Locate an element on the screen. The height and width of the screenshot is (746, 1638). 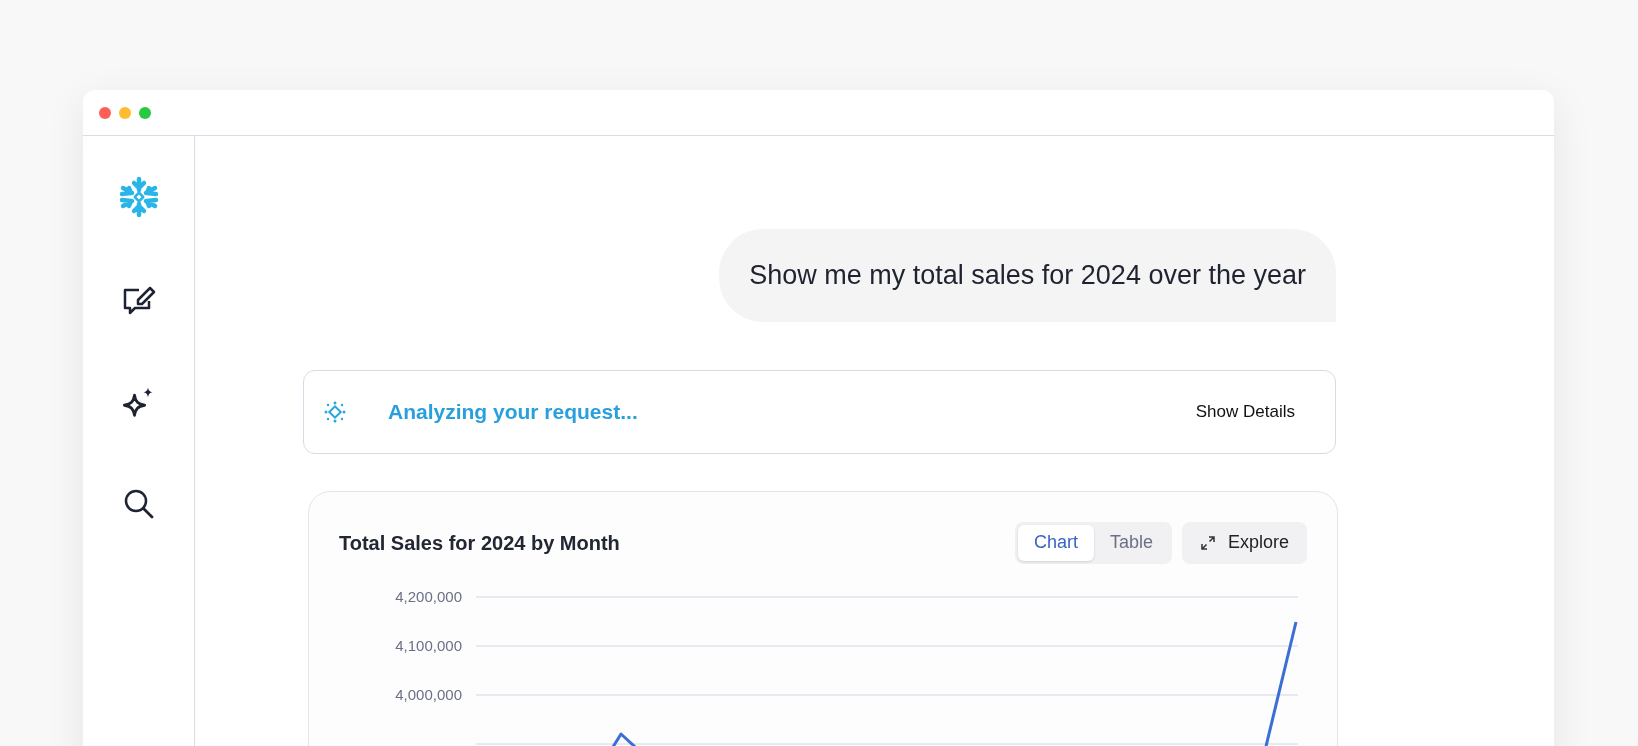
axis-label: 4,100,000 is located at coordinates (428, 645).